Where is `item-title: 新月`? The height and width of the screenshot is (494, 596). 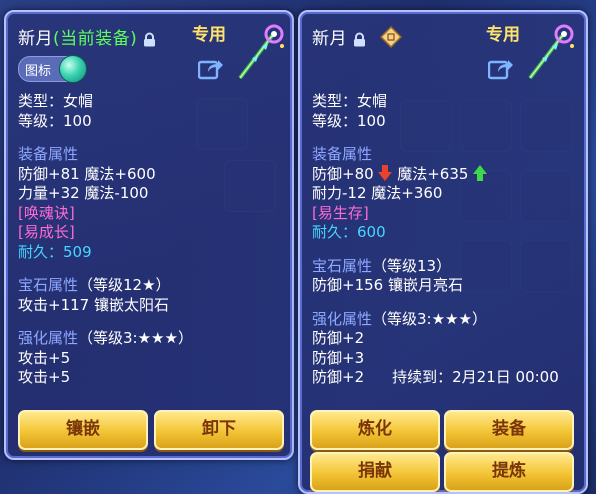
item-title: 新月 is located at coordinates (339, 36).